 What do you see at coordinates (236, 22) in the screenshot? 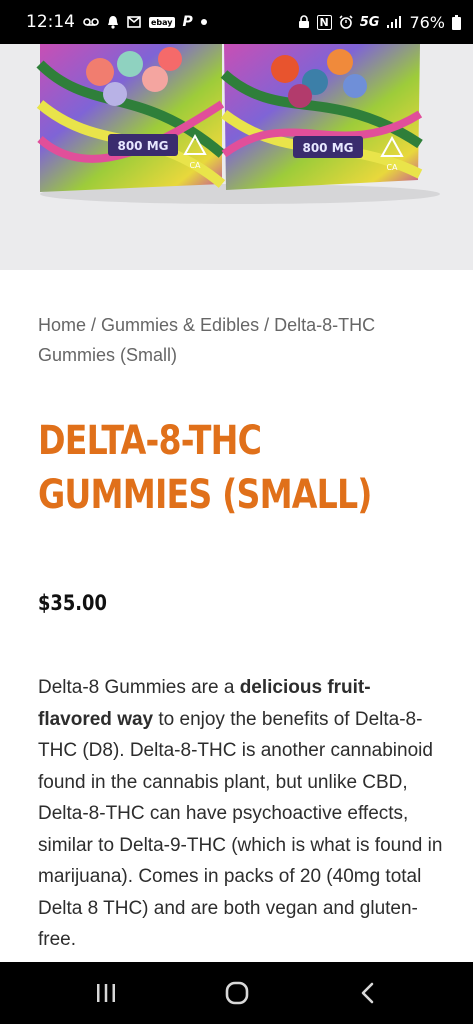
I see `status-bar: 12:14 ebay P N 5G 76%` at bounding box center [236, 22].